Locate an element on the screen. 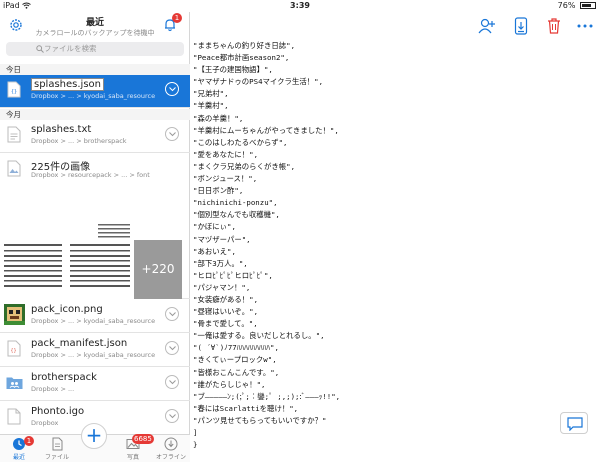 The height and width of the screenshot is (462, 600). sidebar-header: 最近 カメラロールのバックアップを待機中 1 is located at coordinates (94, 26).